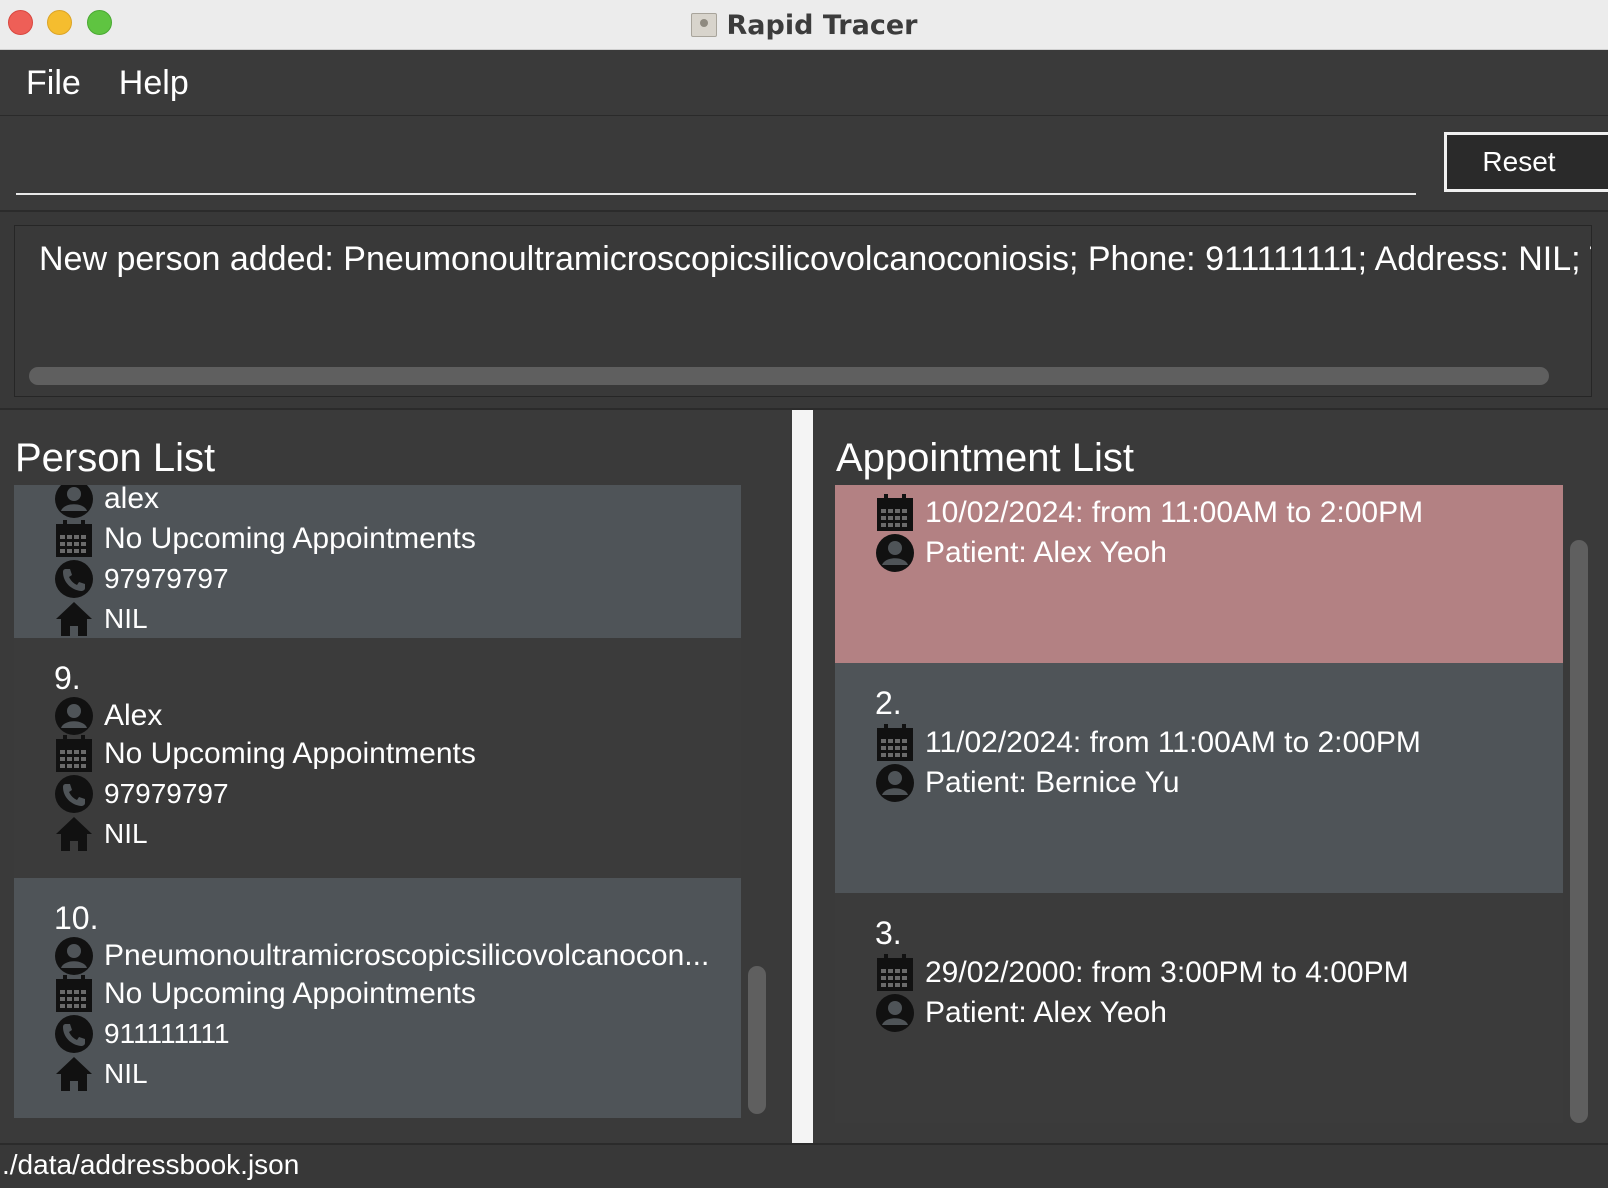  I want to click on status-bar: ./data/addressbook.json, so click(804, 1165).